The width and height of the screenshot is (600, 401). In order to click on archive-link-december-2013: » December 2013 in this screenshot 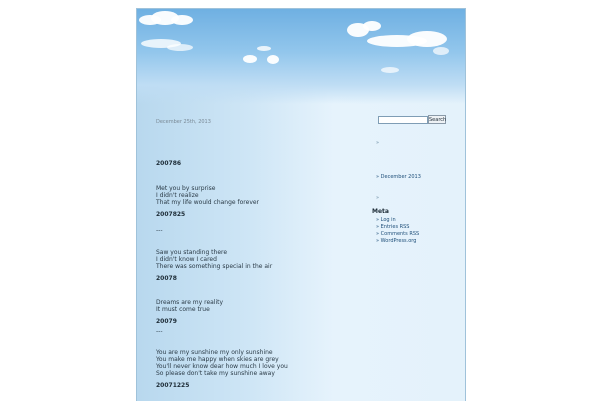, I will do `click(398, 177)`.